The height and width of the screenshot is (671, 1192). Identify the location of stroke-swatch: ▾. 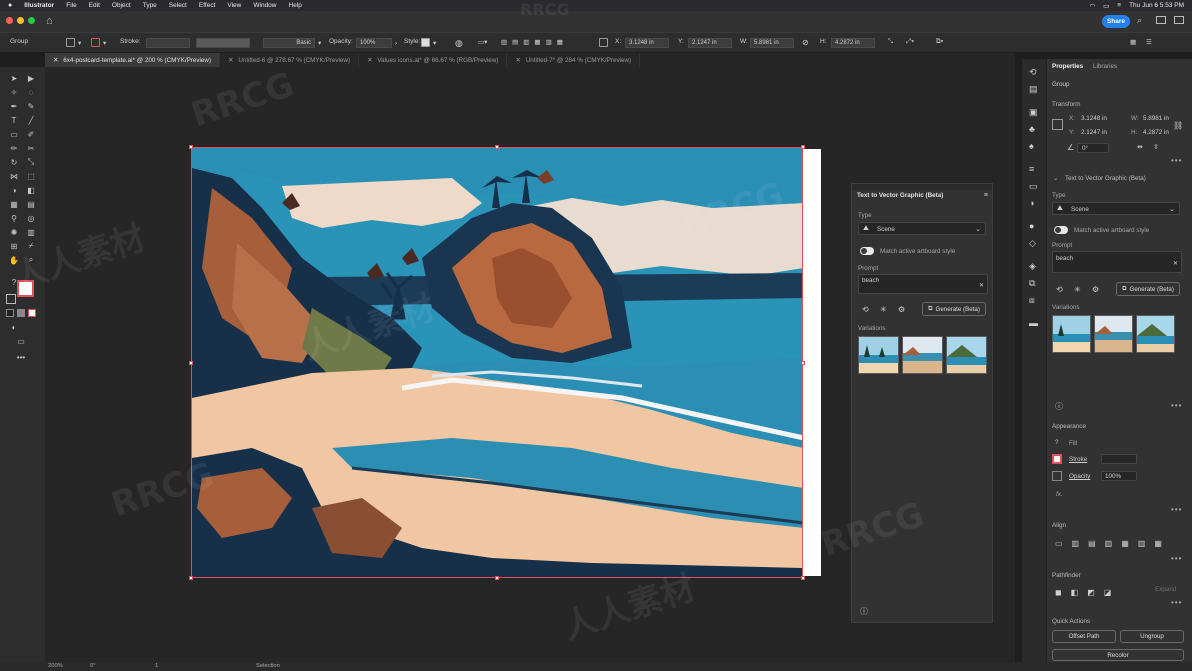
(98, 42).